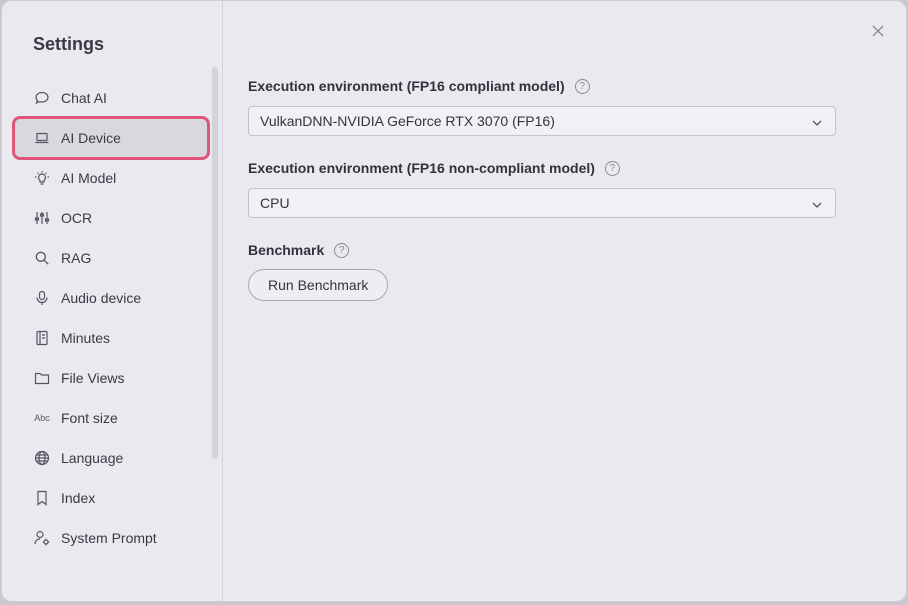 Image resolution: width=908 pixels, height=605 pixels. Describe the element at coordinates (92, 458) in the screenshot. I see `sidebar-item-label: Language` at that location.